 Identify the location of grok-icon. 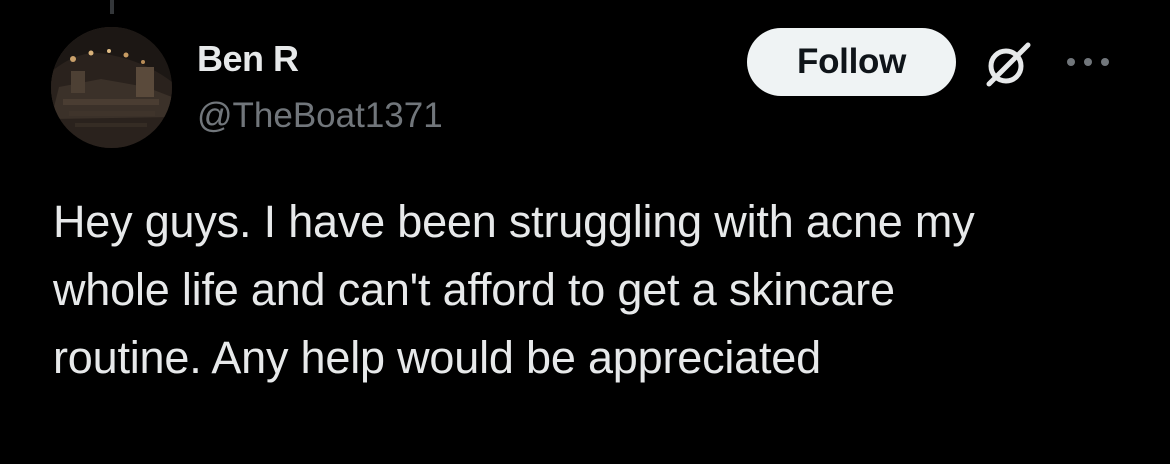
(1008, 64).